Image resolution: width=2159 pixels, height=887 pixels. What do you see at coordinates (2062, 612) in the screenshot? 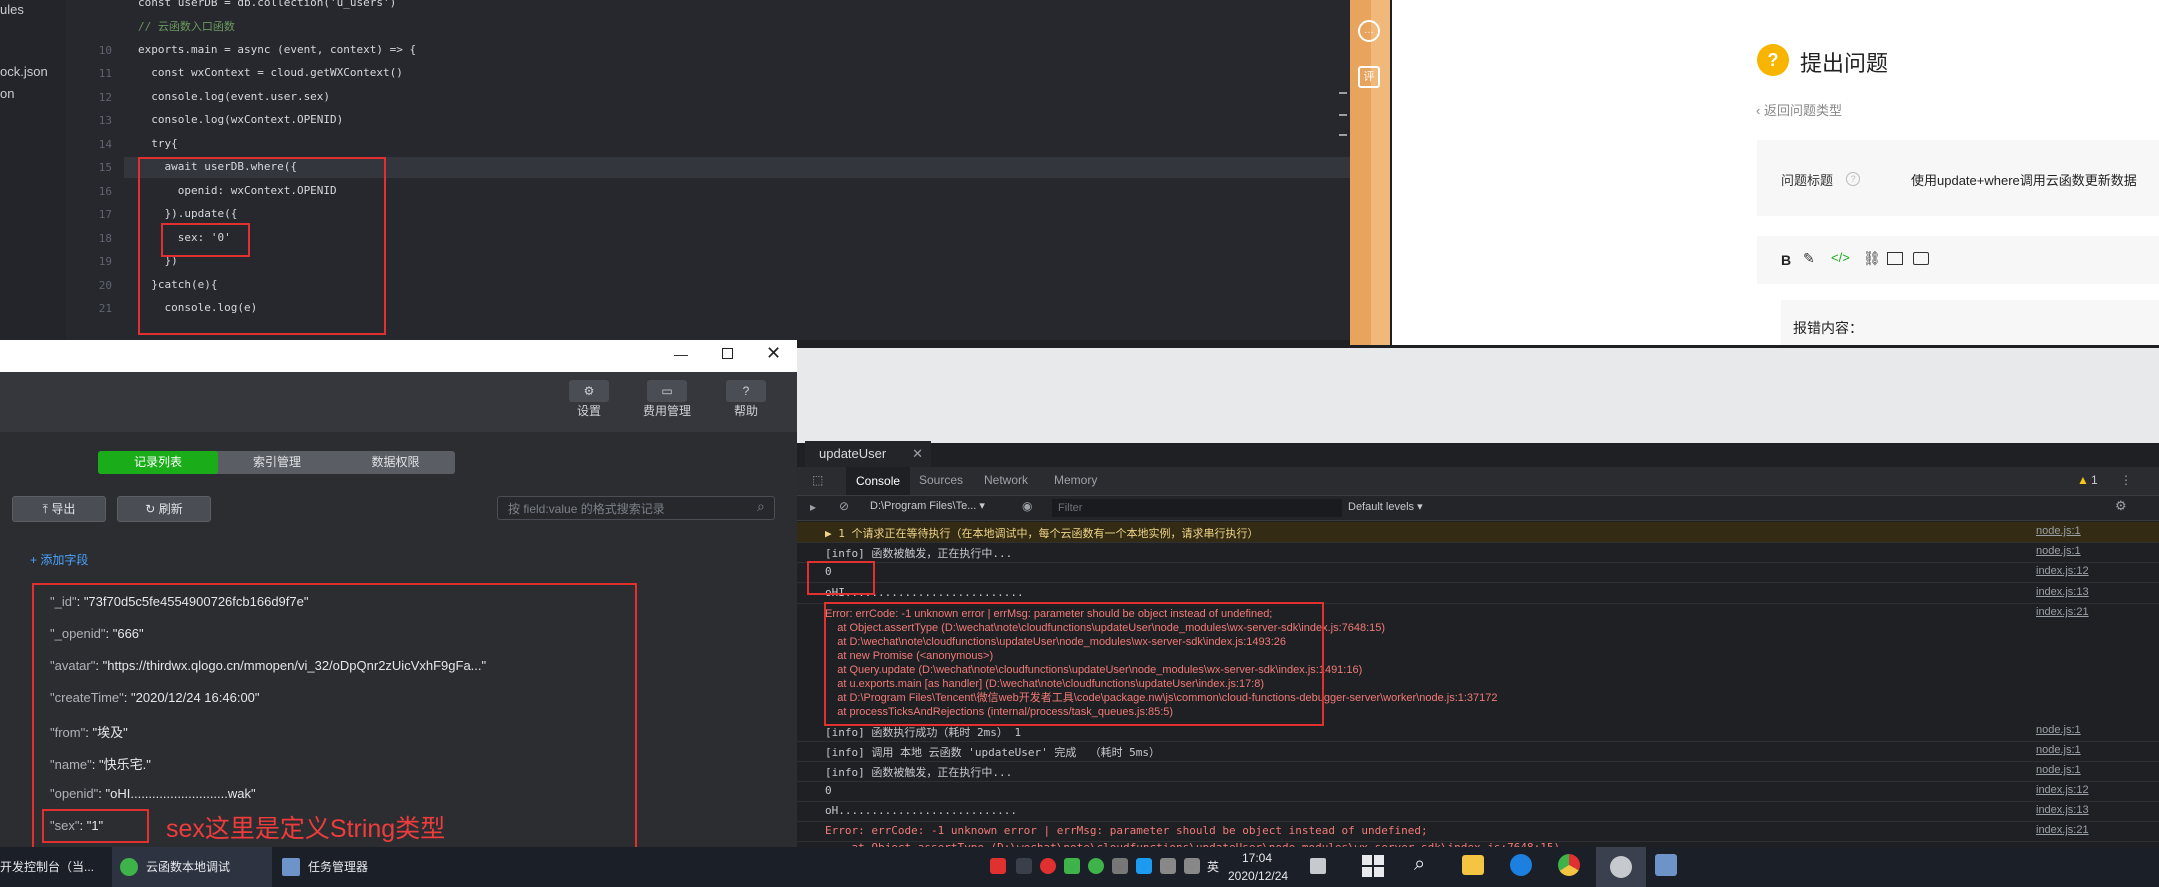
I see `error-source-link: index.js:21` at bounding box center [2062, 612].